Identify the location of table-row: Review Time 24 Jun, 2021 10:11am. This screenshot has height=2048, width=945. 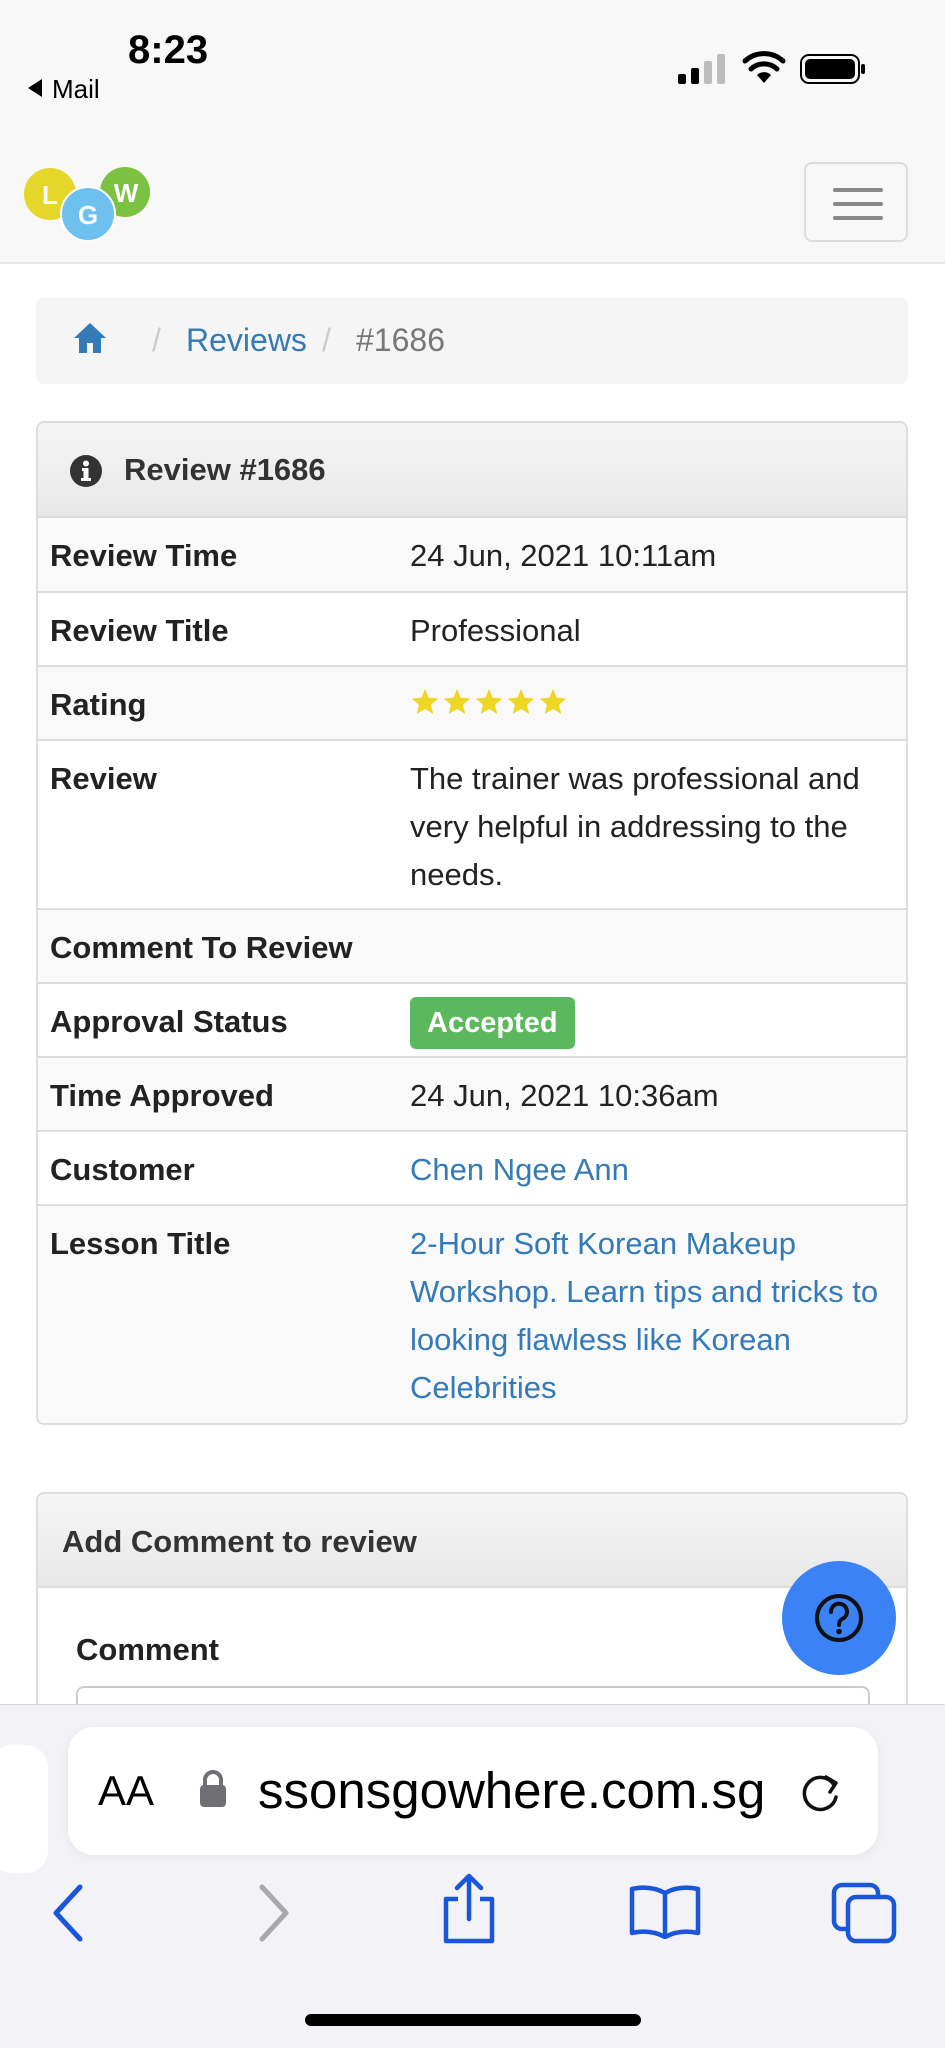
(472, 555).